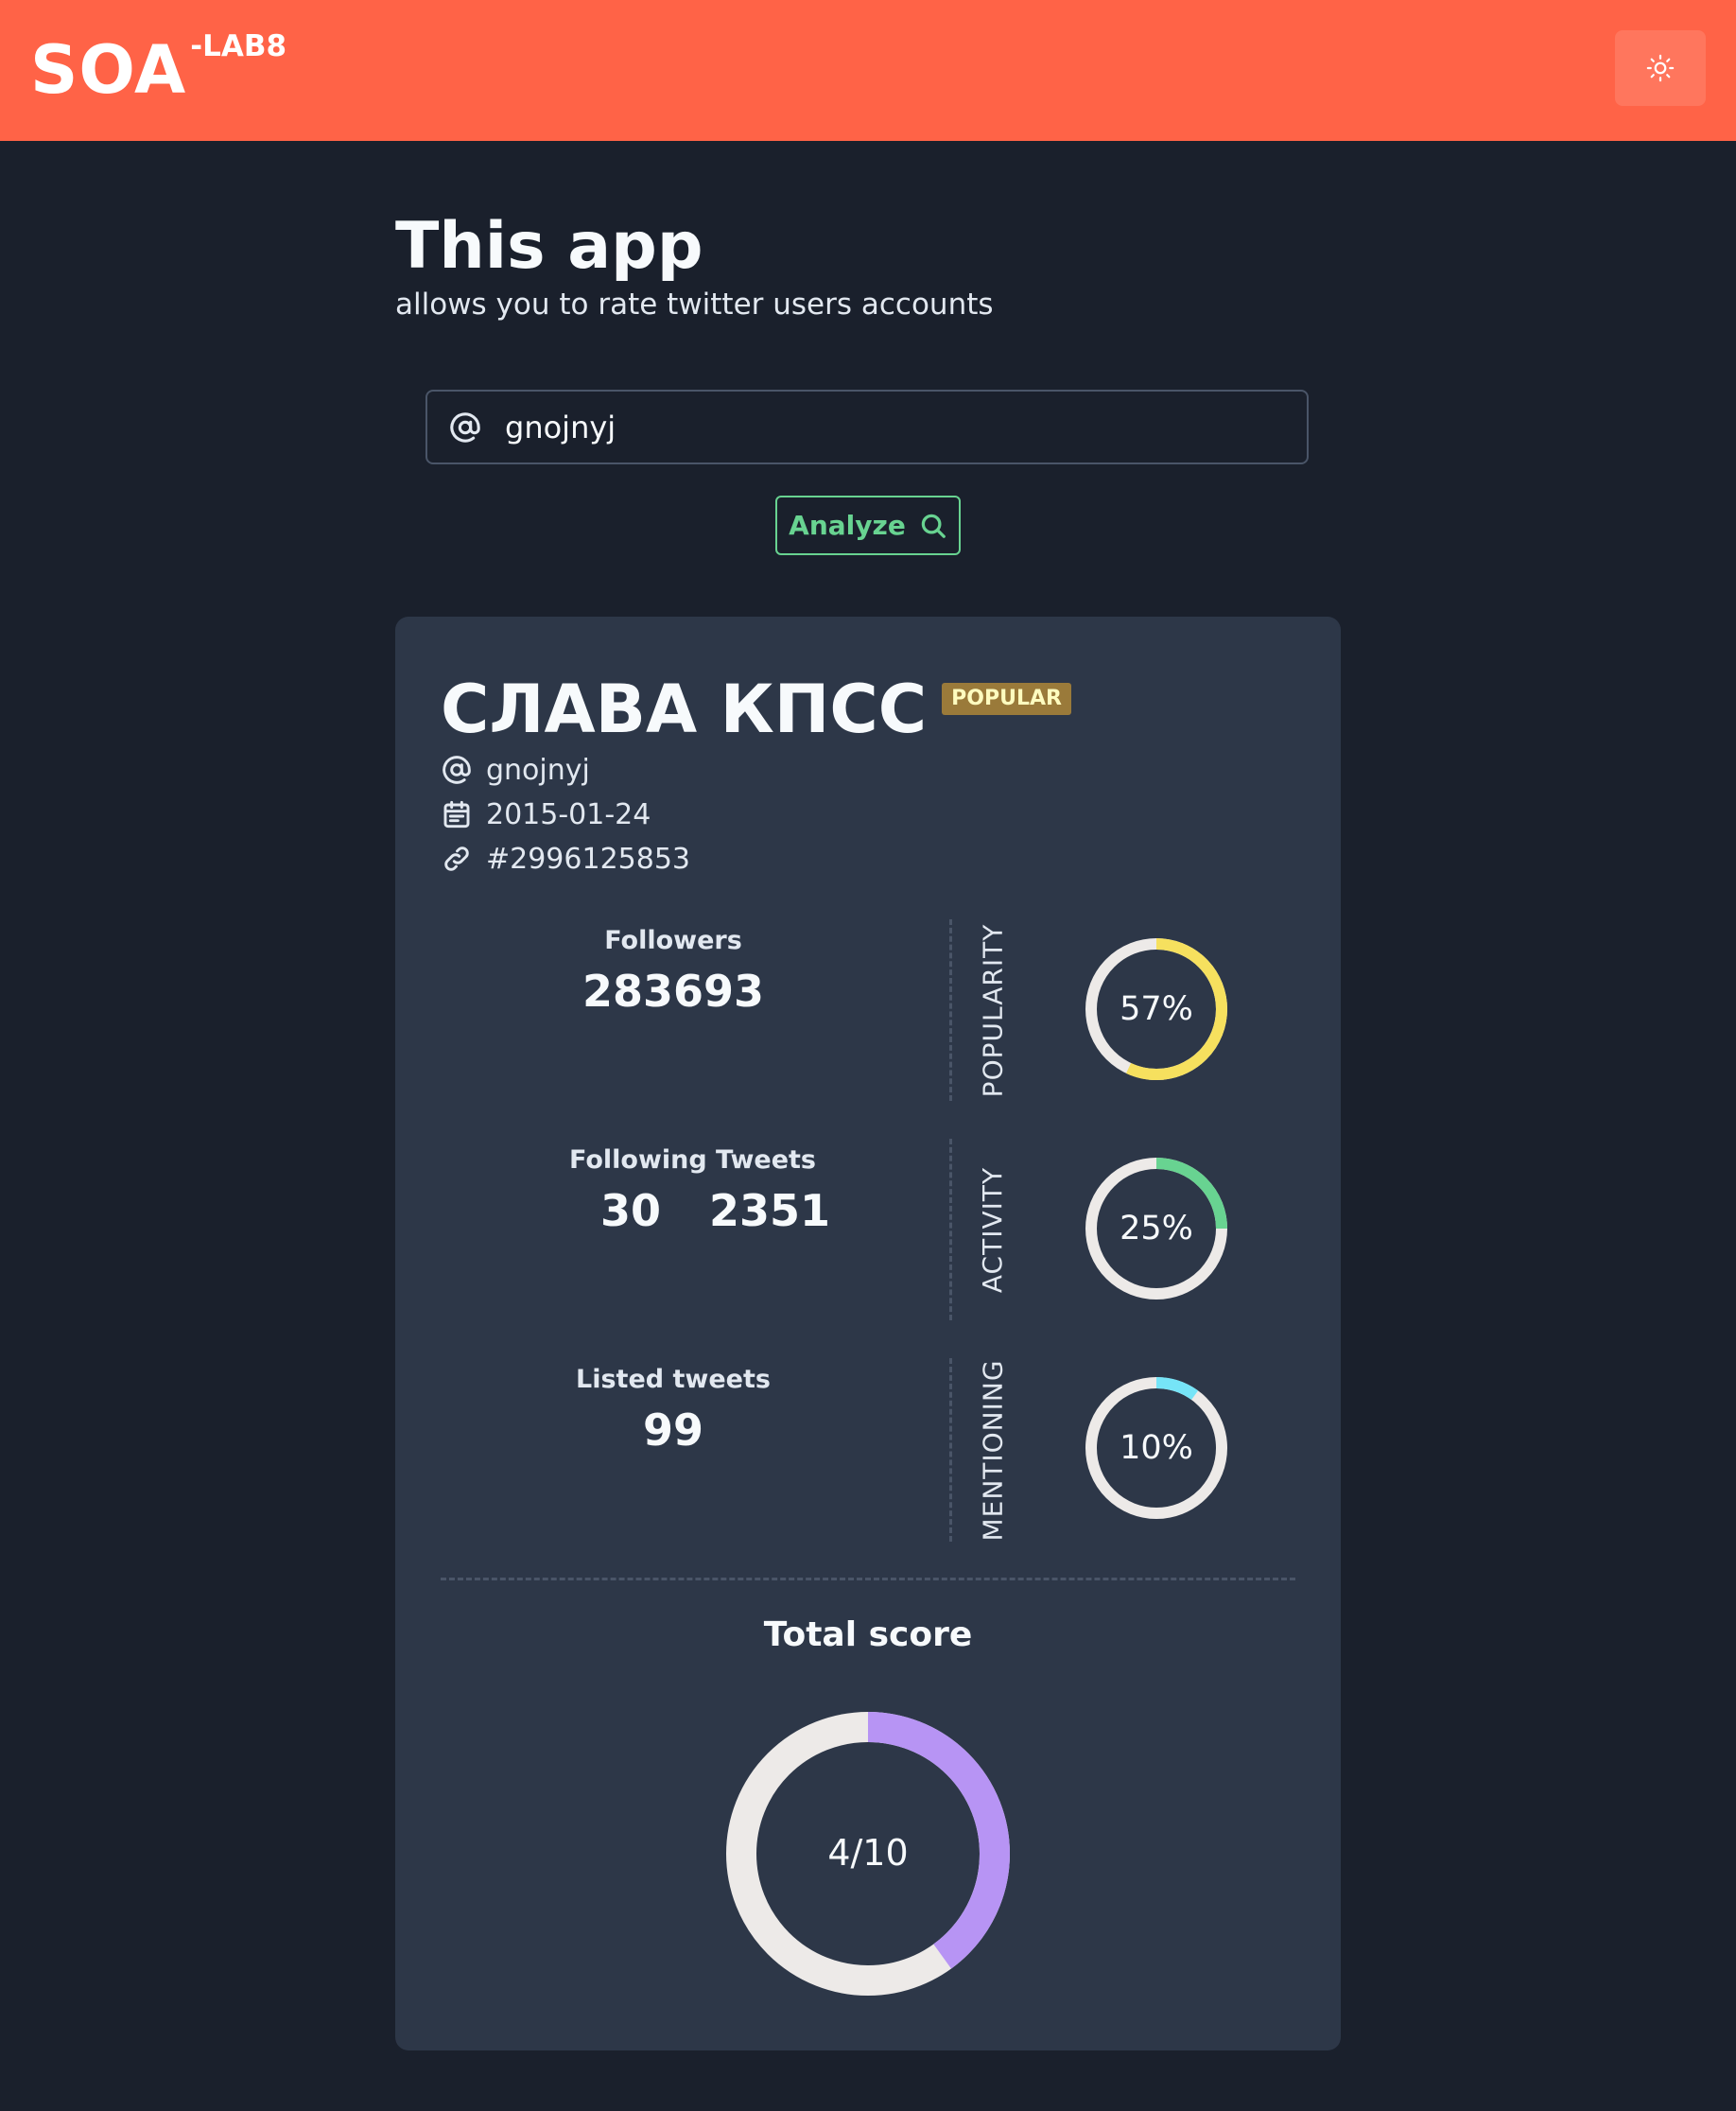 The height and width of the screenshot is (2111, 1736). What do you see at coordinates (672, 1430) in the screenshot?
I see `listed-tweets-value: 99` at bounding box center [672, 1430].